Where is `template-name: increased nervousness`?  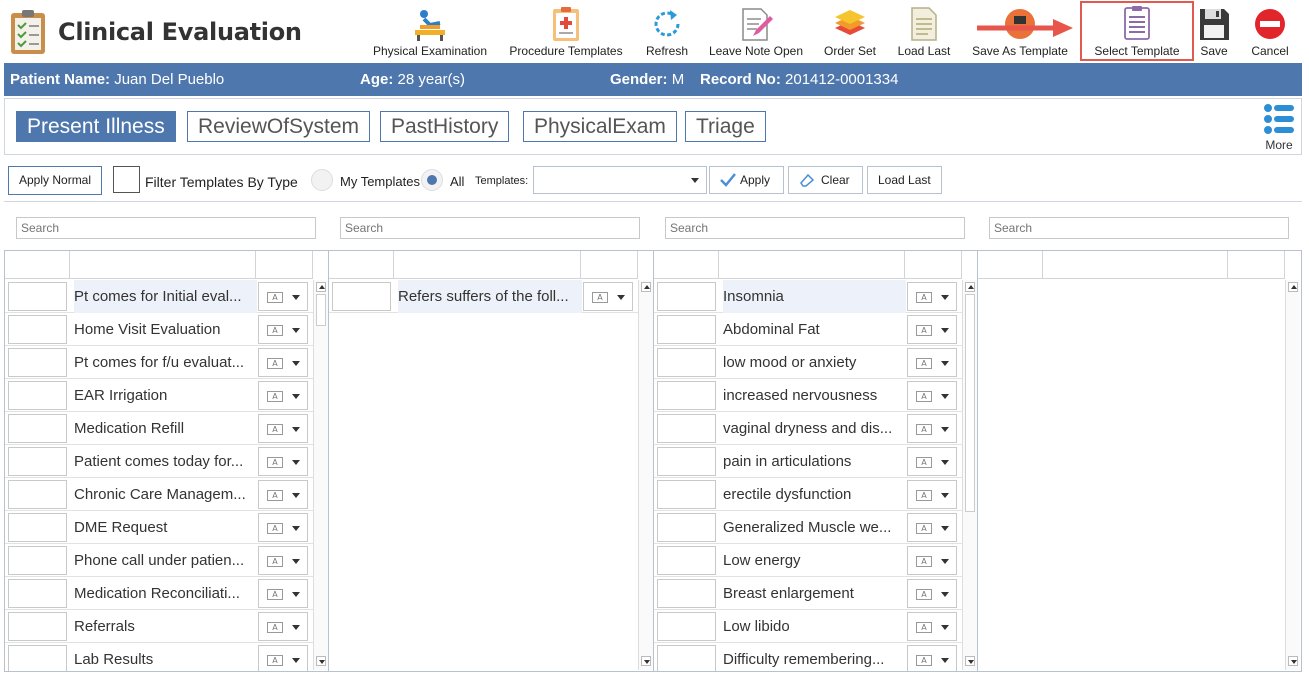
template-name: increased nervousness is located at coordinates (814, 395).